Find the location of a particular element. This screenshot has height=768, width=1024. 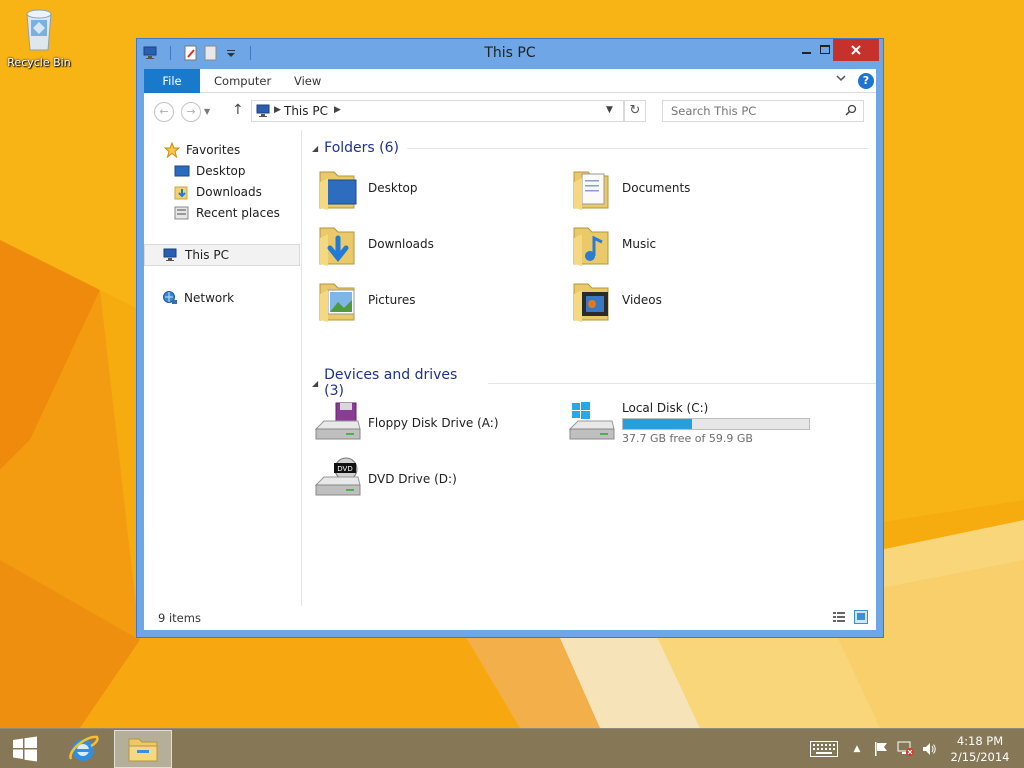

disk-usage-bar is located at coordinates (716, 424).